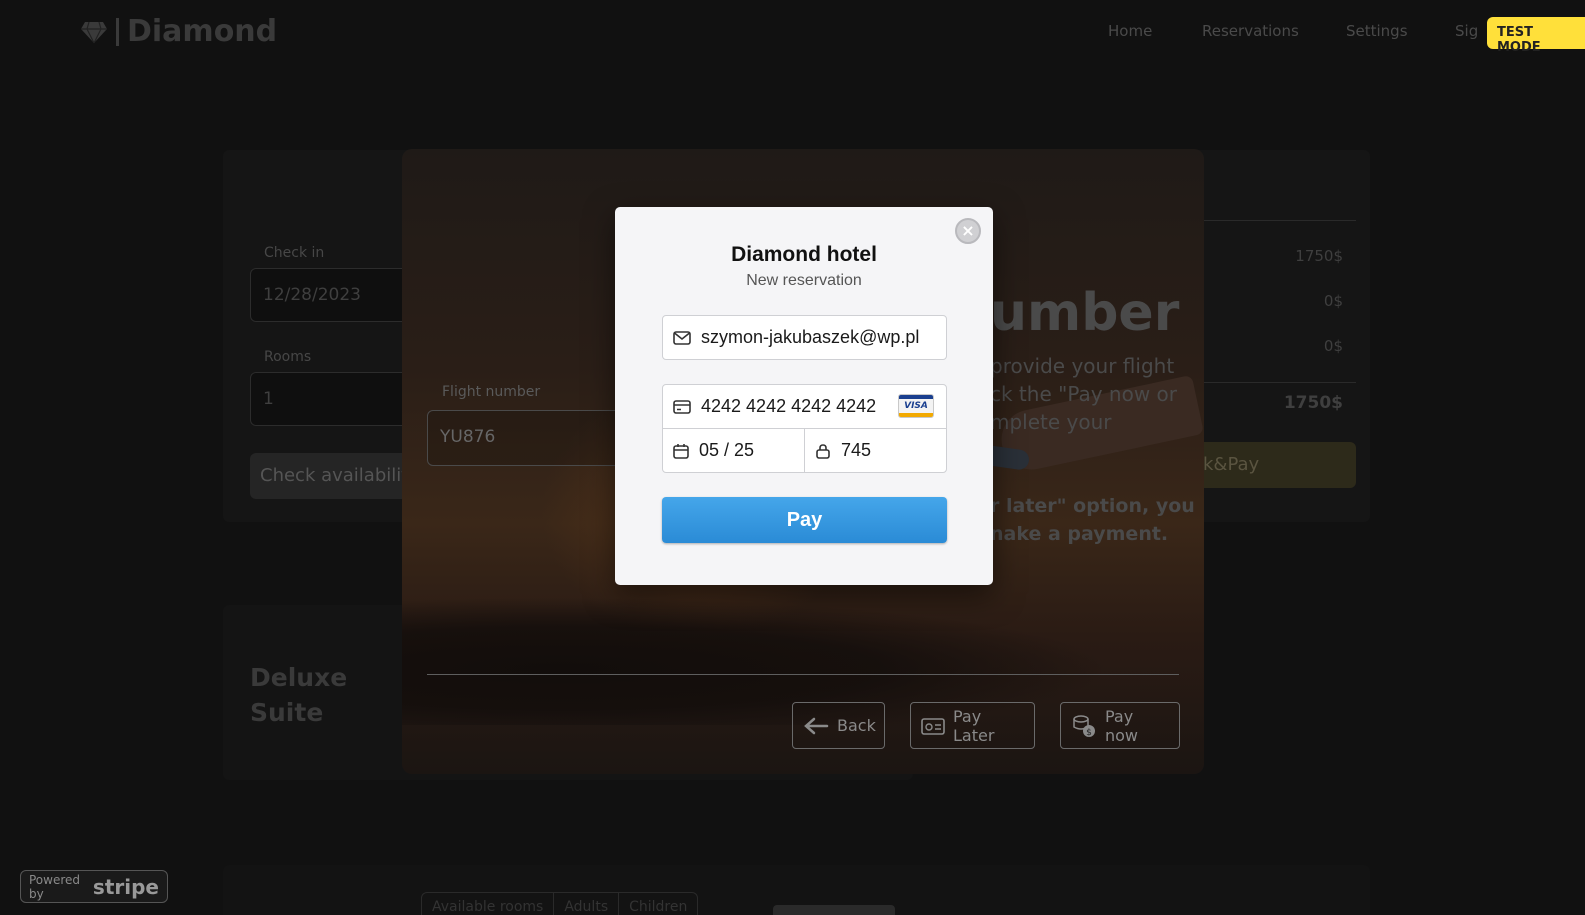 This screenshot has height=915, width=1585. I want to click on calendar-icon, so click(681, 451).